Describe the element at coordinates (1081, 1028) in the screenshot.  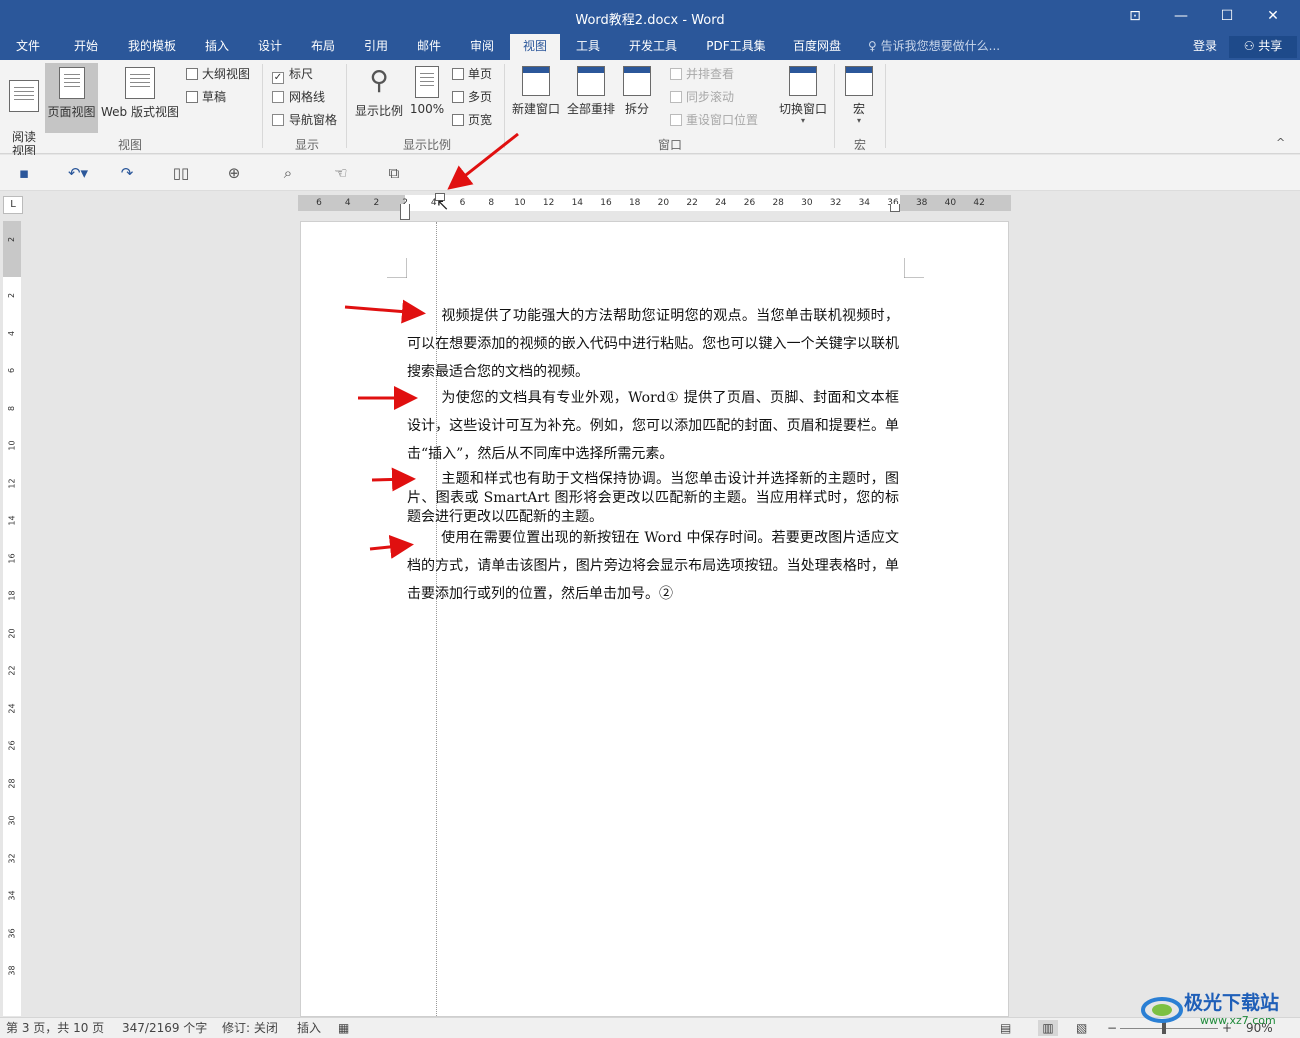
I see `web-layout-view-icon: ▧` at that location.